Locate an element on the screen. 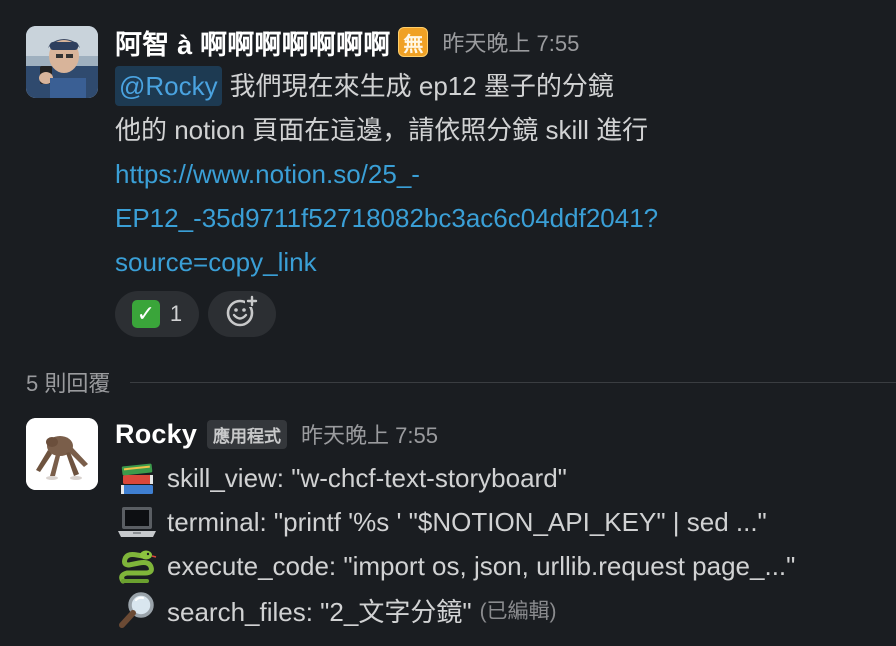 The width and height of the screenshot is (896, 646). notion-link: EP12_-35d9711f52718082bc3ac6c04ddf2041? is located at coordinates (386, 218).